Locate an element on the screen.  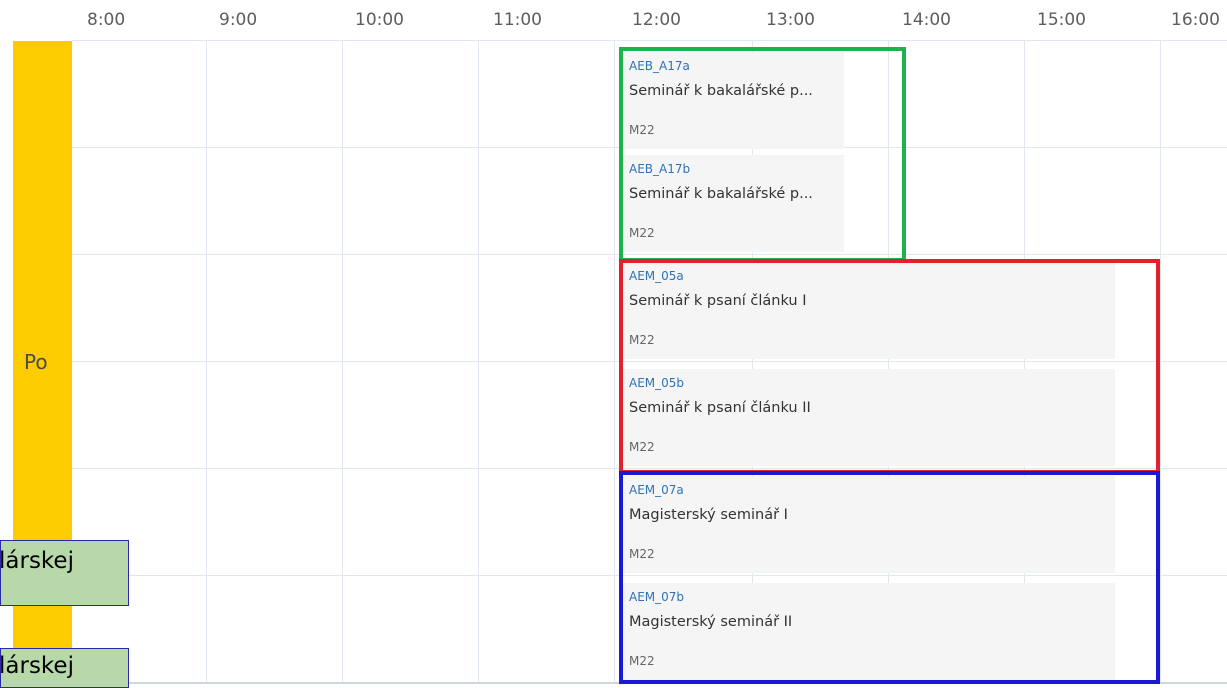
highlight-box-blue is located at coordinates (889, 577).